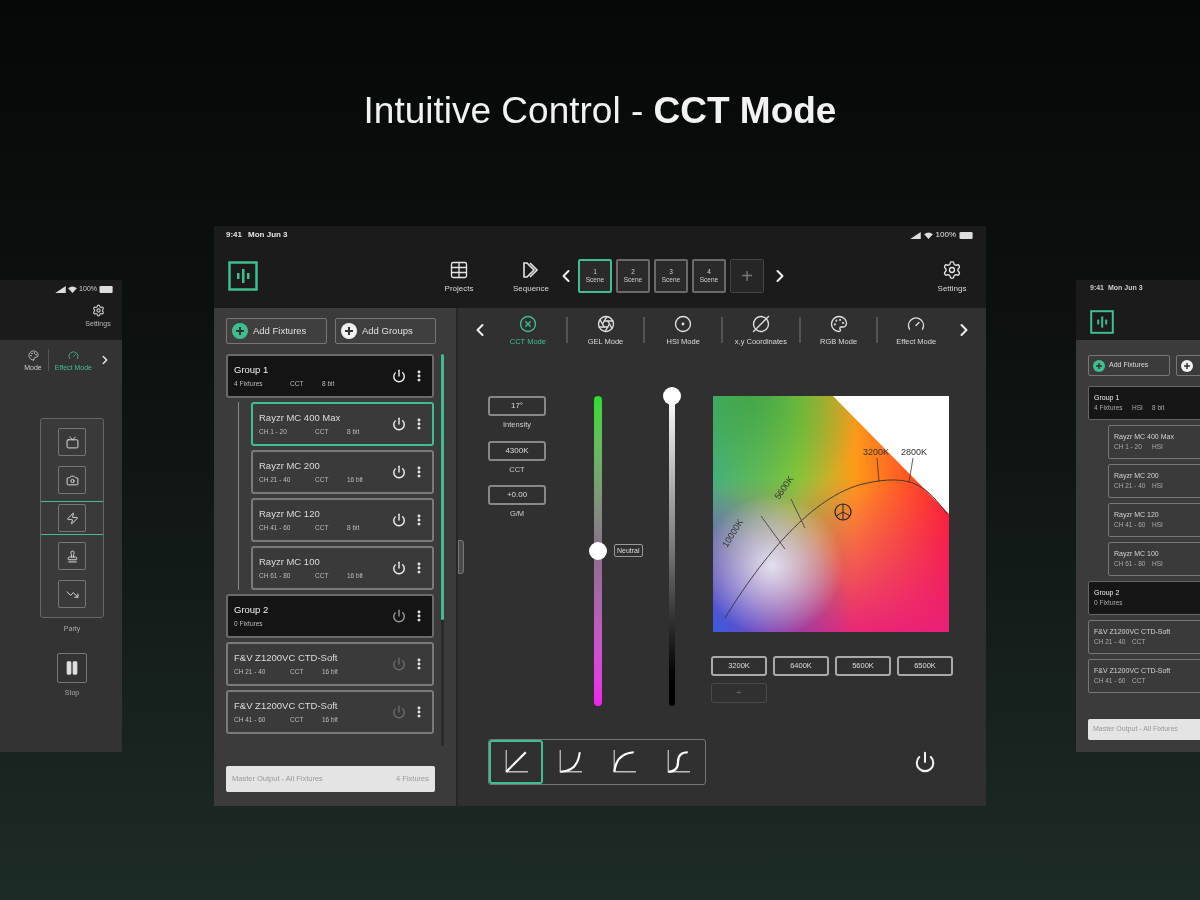 The image size is (1200, 900). I want to click on dot-circle-icon, so click(683, 323).